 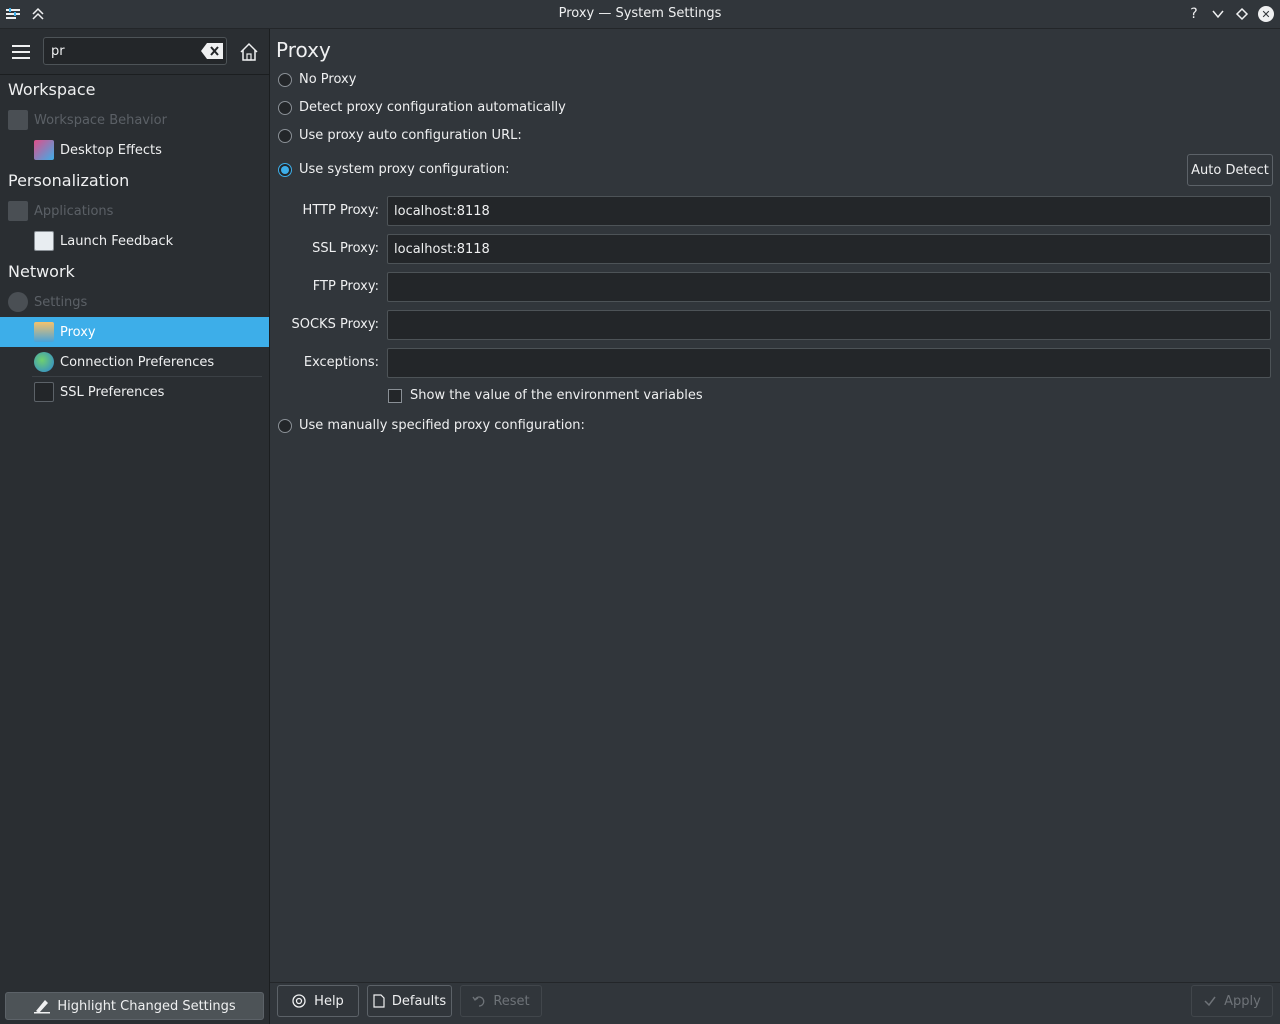 What do you see at coordinates (137, 362) in the screenshot?
I see `sidebar-item-label: Connection Preferences` at bounding box center [137, 362].